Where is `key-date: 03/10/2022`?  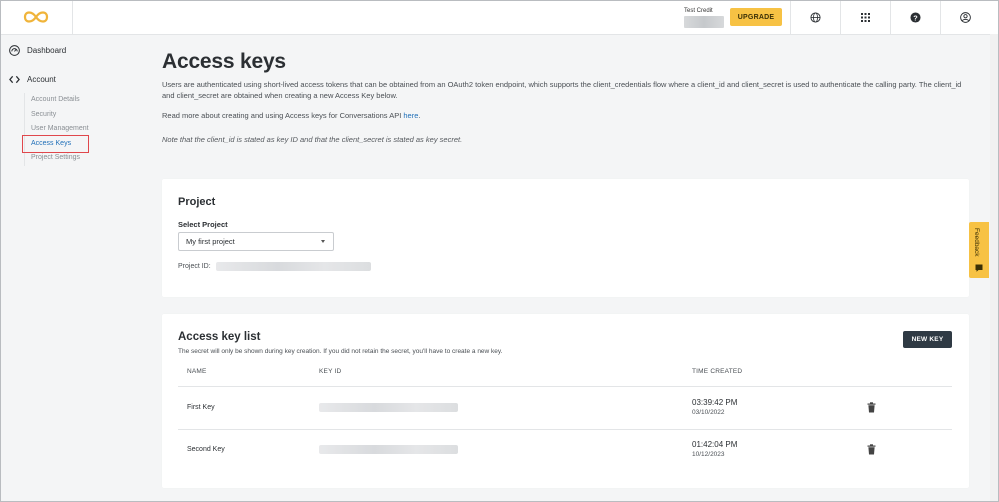
key-date: 03/10/2022 is located at coordinates (708, 412).